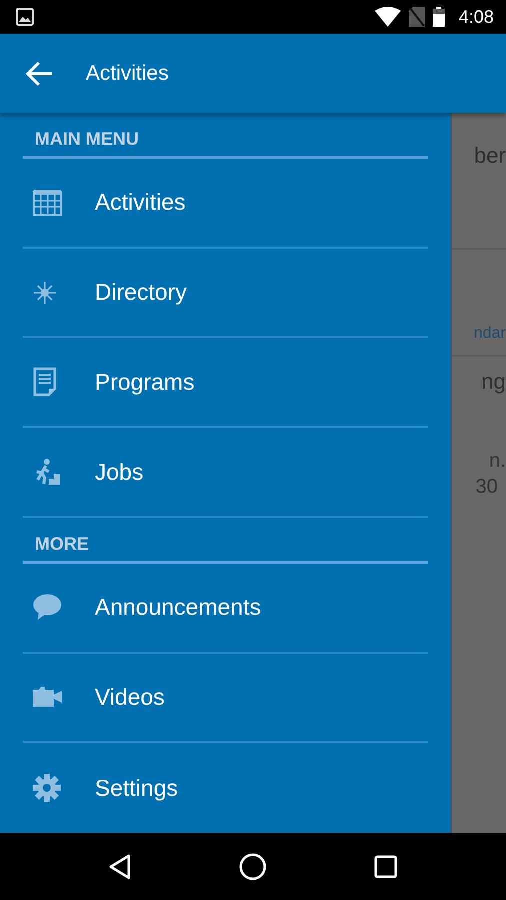  Describe the element at coordinates (47, 697) in the screenshot. I see `video-camera-icon` at that location.